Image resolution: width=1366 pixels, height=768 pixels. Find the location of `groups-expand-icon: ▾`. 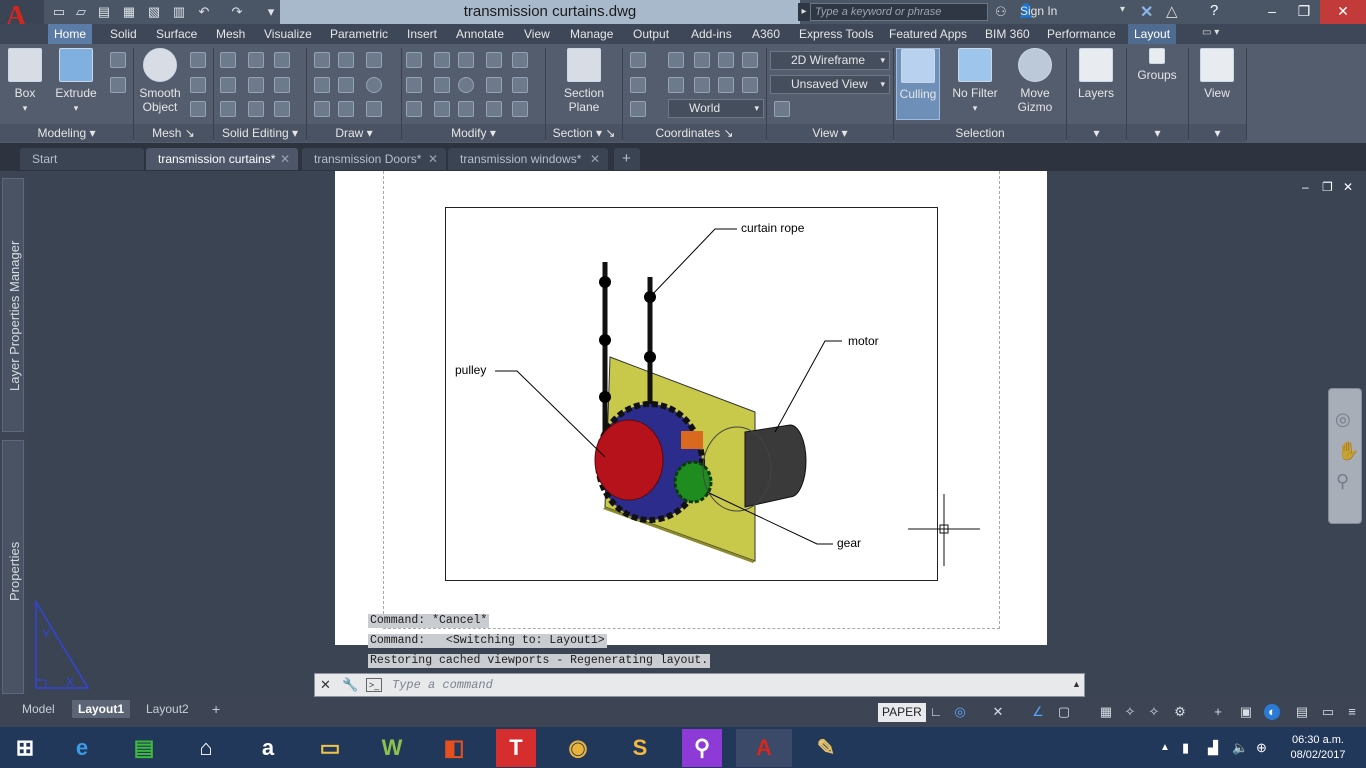

groups-expand-icon: ▾ is located at coordinates (1157, 133).